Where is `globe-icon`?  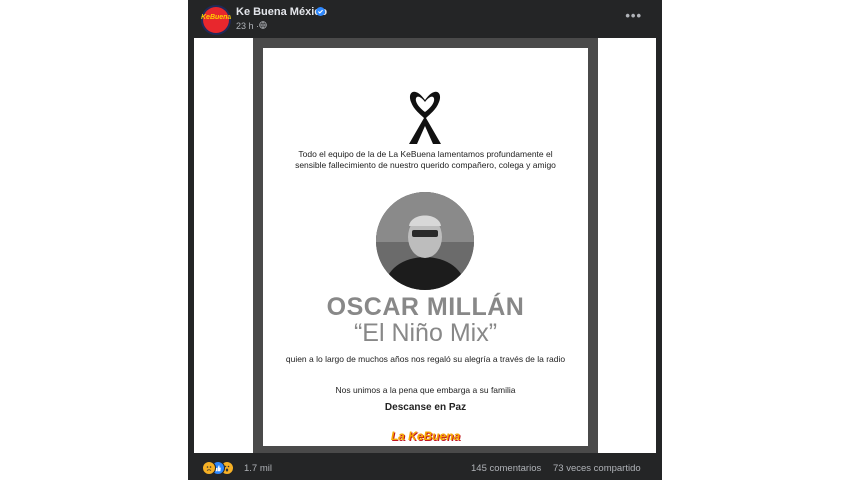 globe-icon is located at coordinates (263, 25).